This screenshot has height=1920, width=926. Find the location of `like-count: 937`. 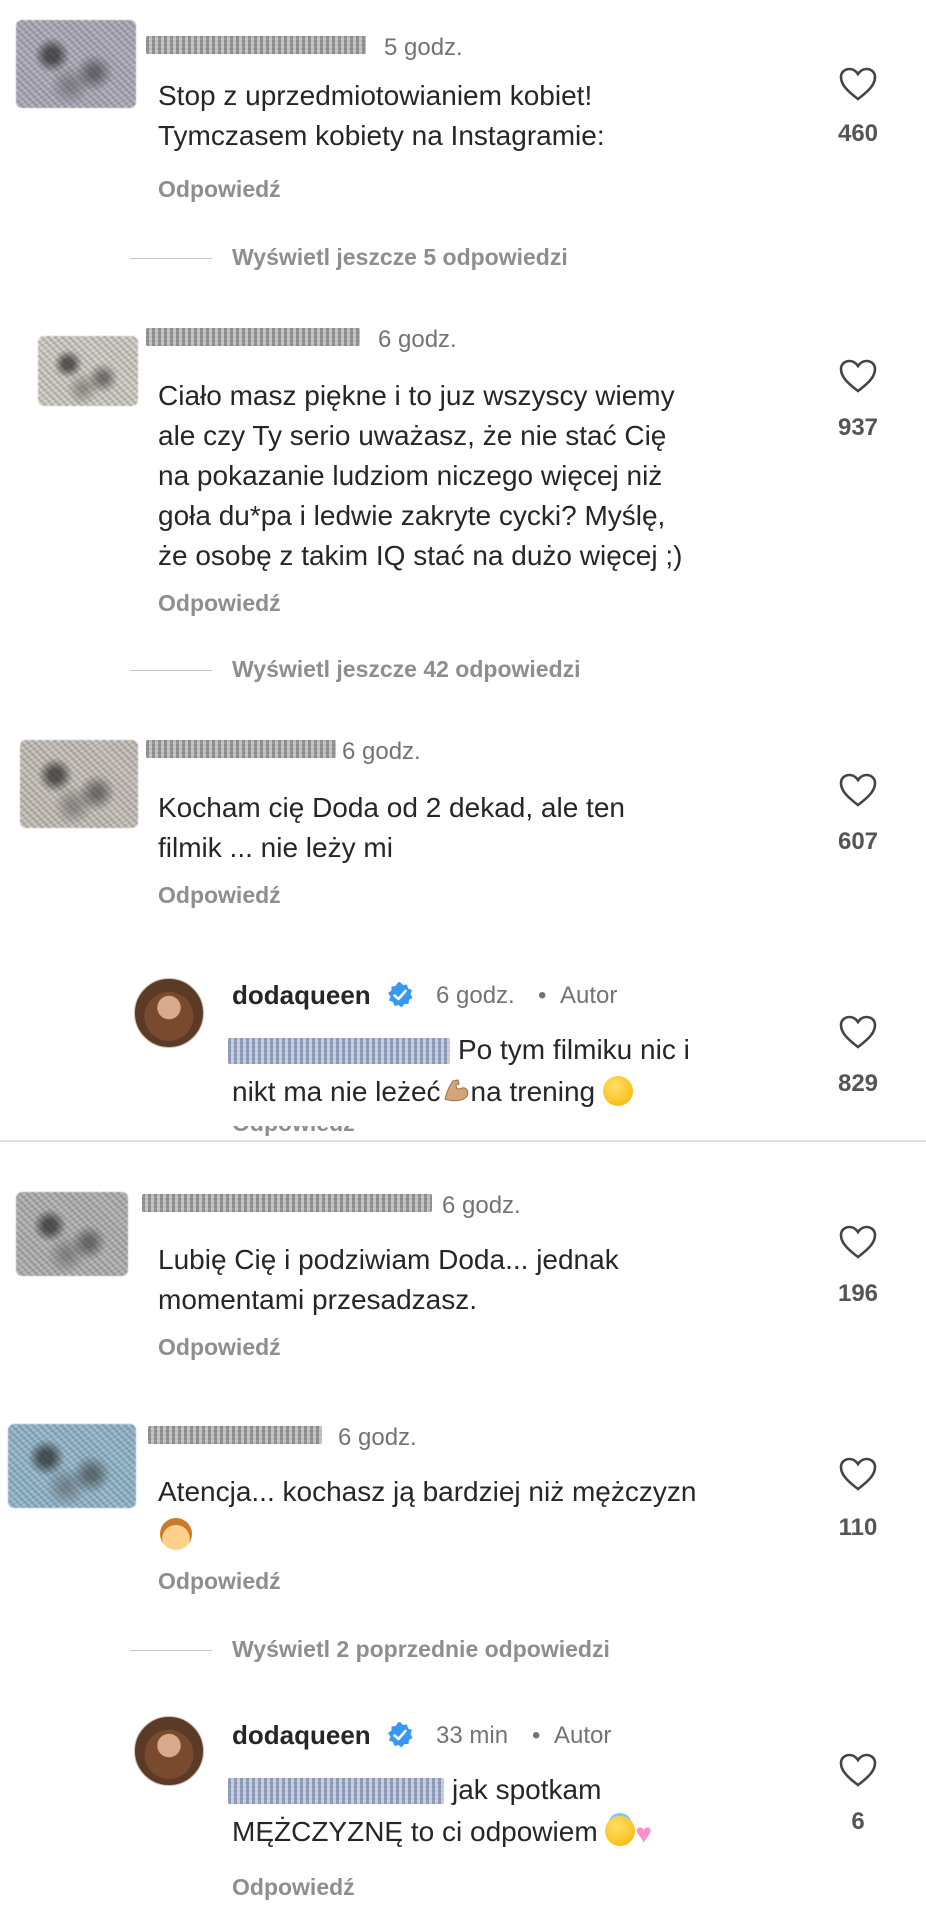

like-count: 937 is located at coordinates (858, 427).